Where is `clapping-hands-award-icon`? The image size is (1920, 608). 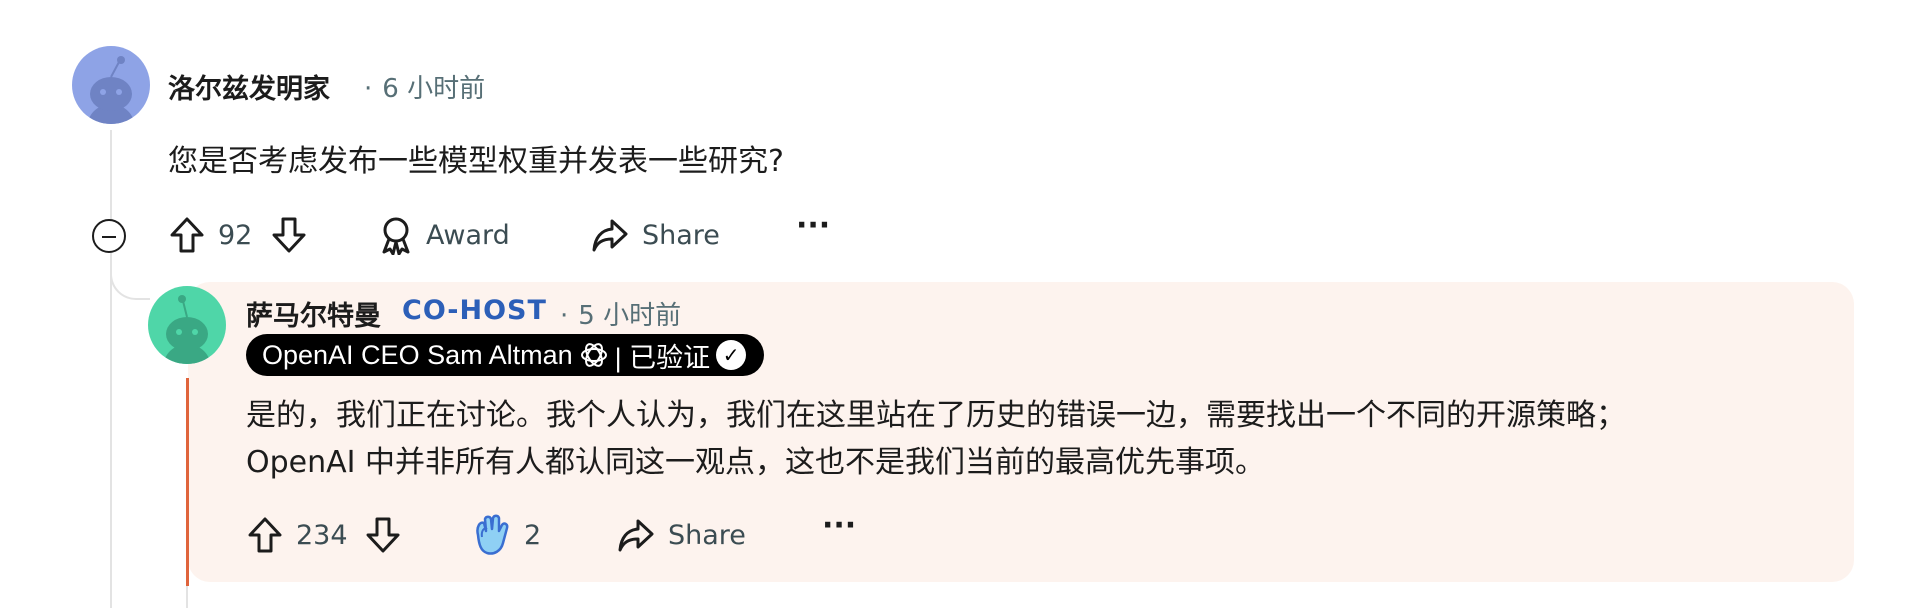
clapping-hands-award-icon is located at coordinates (492, 534).